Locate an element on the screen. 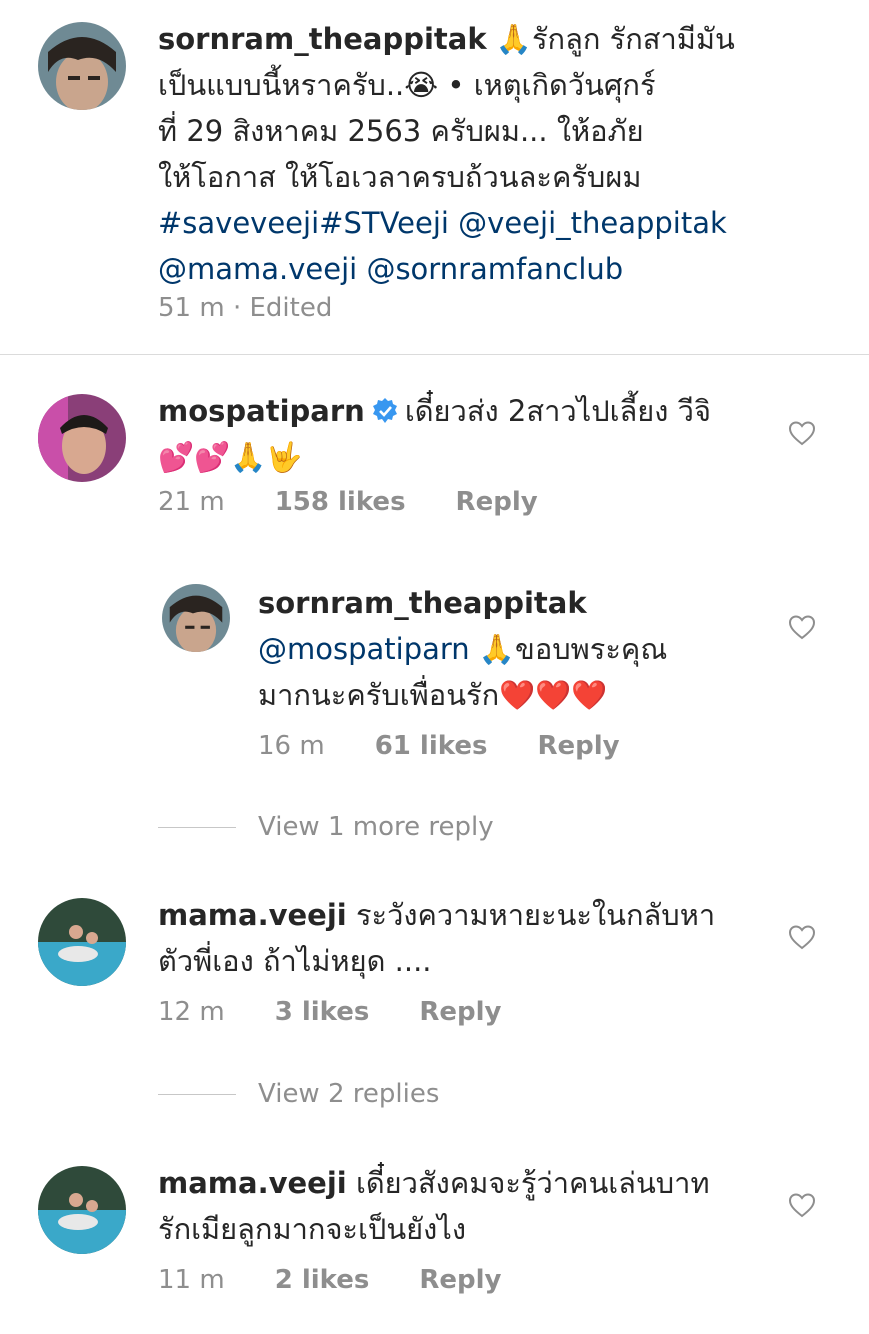 Image resolution: width=869 pixels, height=1334 pixels. verified-badge-icon is located at coordinates (384, 410).